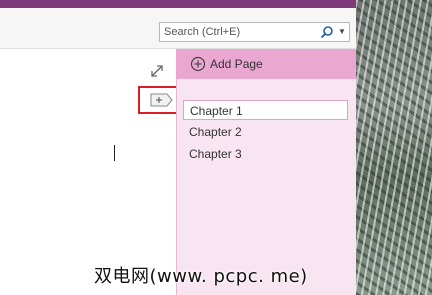 The image size is (432, 295). What do you see at coordinates (327, 32) in the screenshot?
I see `search-icon` at bounding box center [327, 32].